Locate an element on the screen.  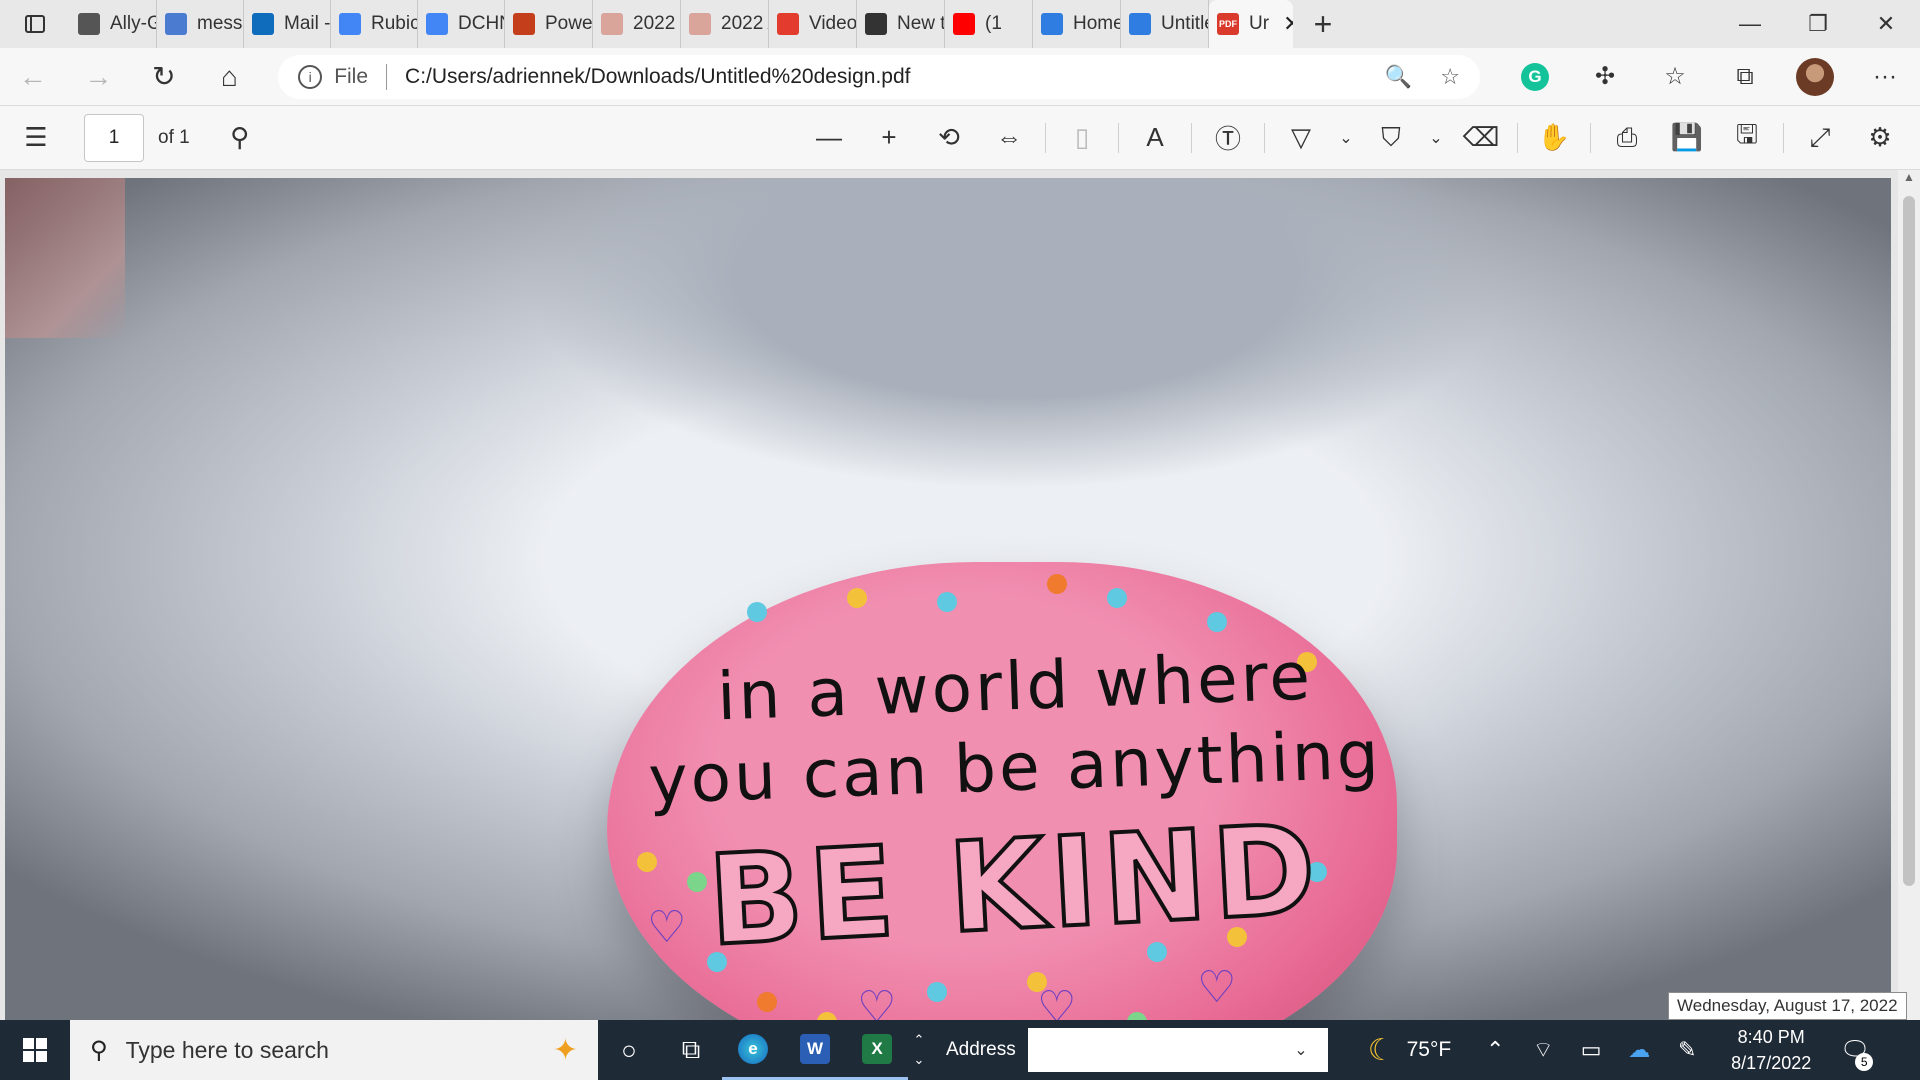
tab: Rubico is located at coordinates (374, 24).